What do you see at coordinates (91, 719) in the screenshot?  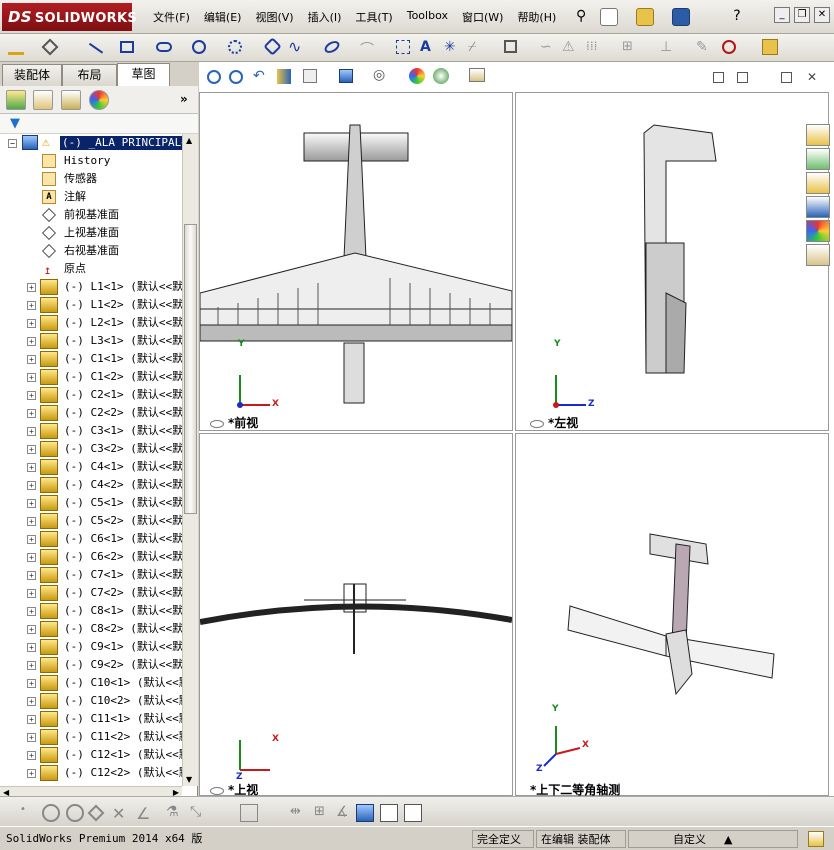 I see `tree-part: + (-) C11<1> (默认<<默` at bounding box center [91, 719].